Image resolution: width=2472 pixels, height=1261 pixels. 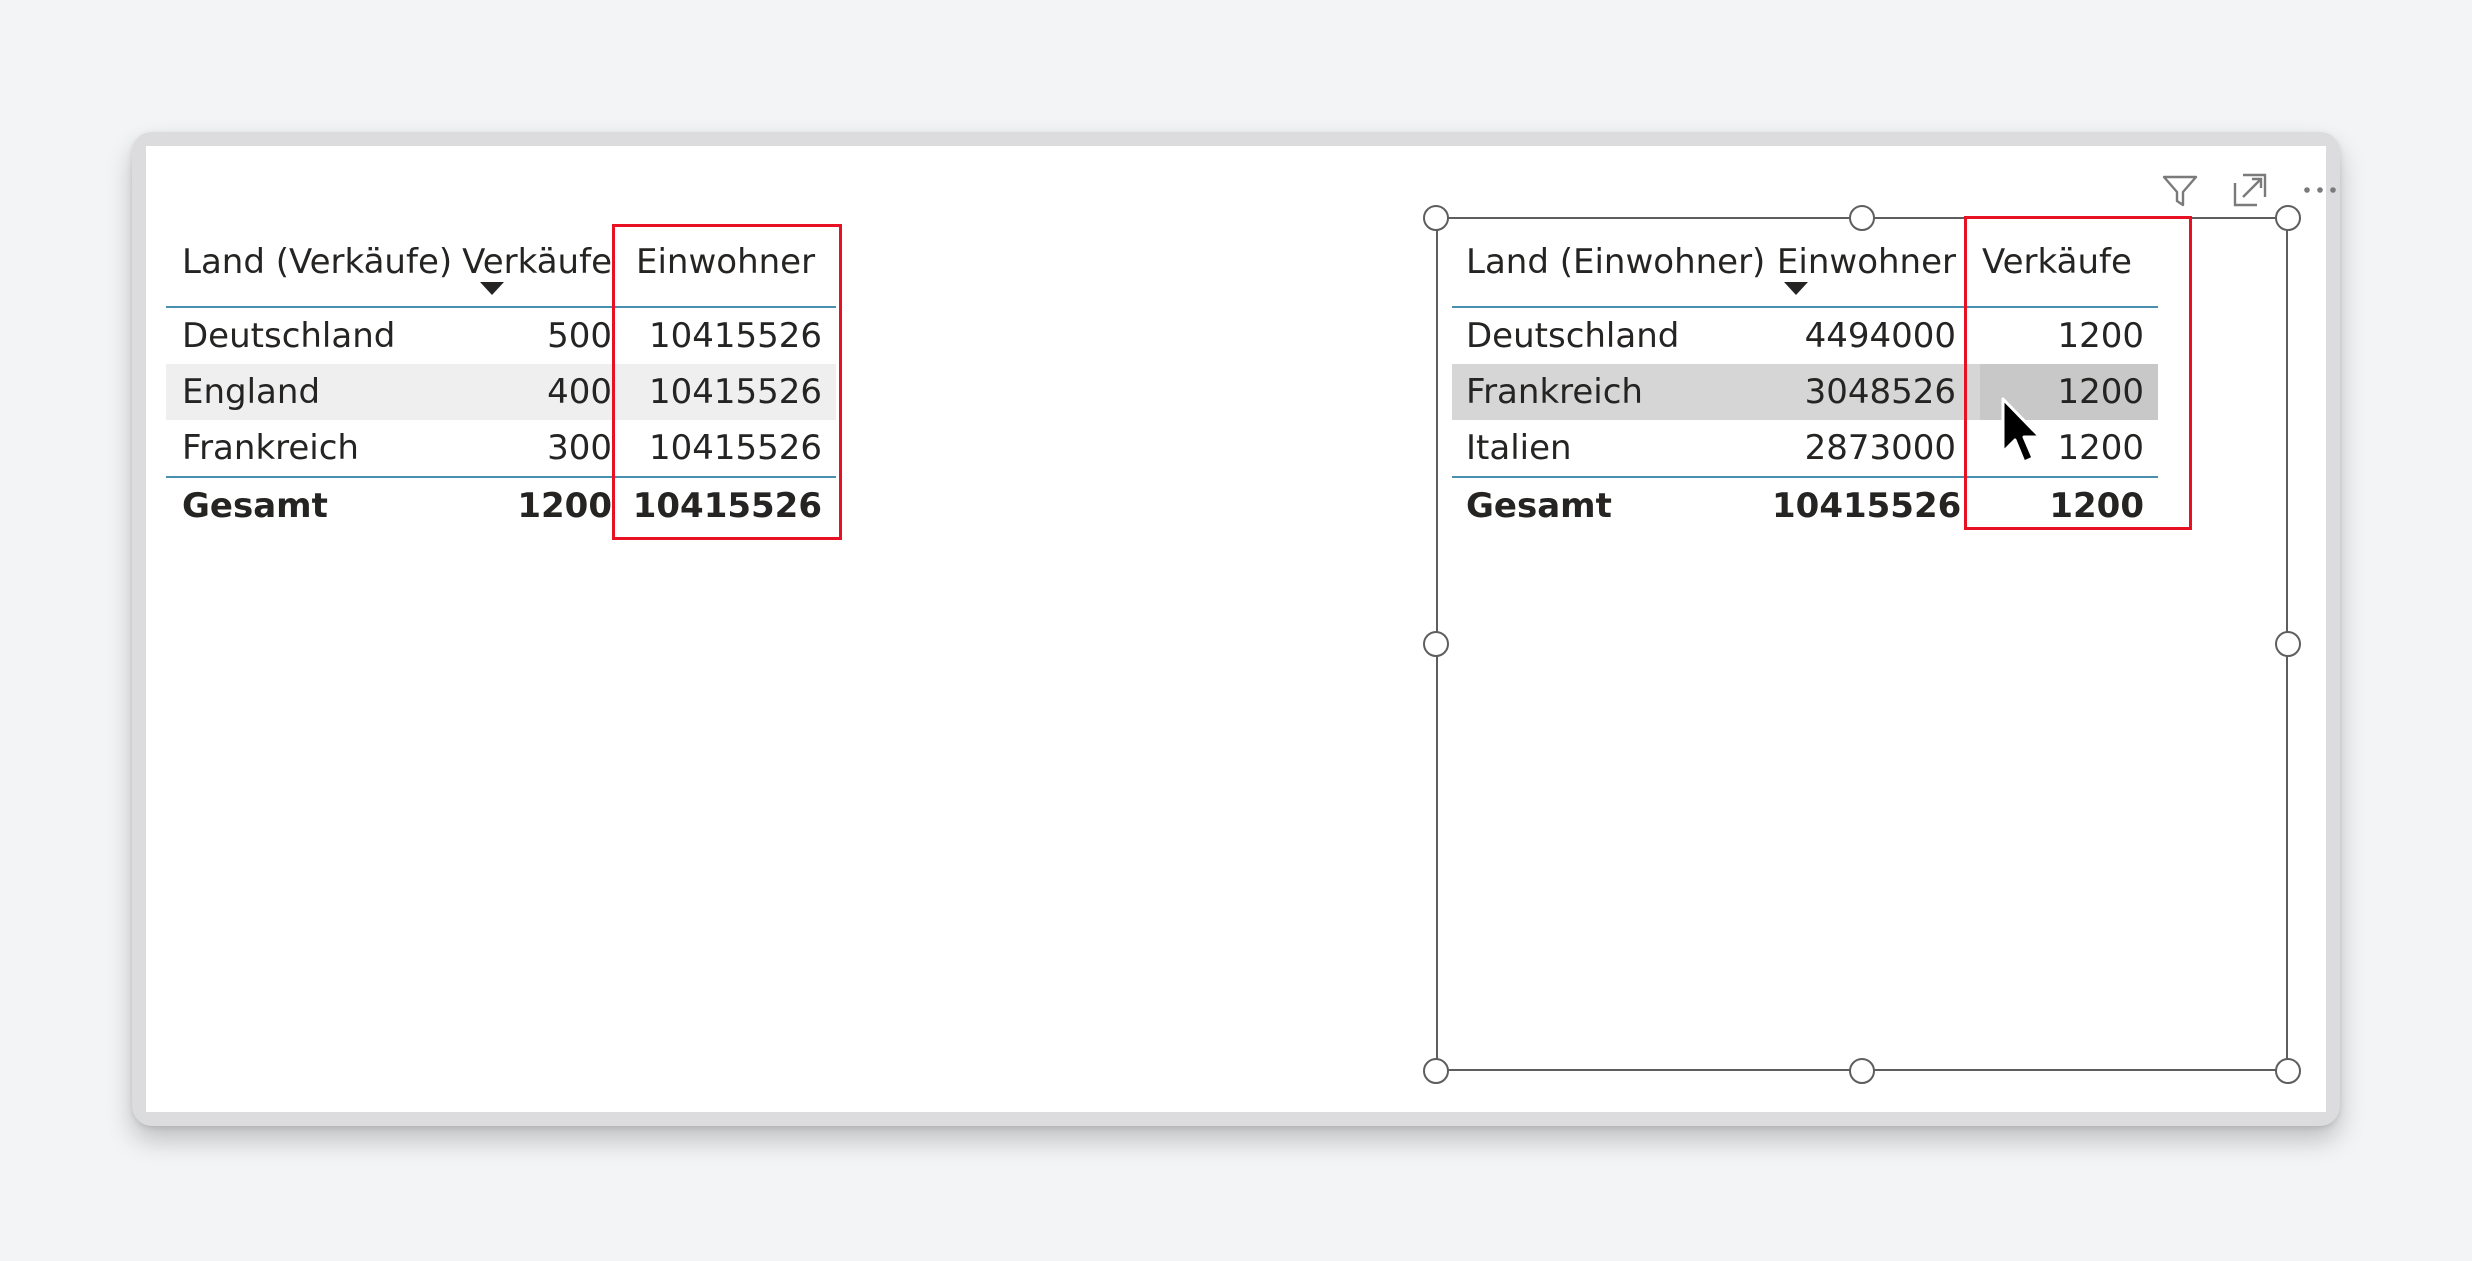 What do you see at coordinates (1880, 336) in the screenshot?
I see `cell-einwohner: 4494000` at bounding box center [1880, 336].